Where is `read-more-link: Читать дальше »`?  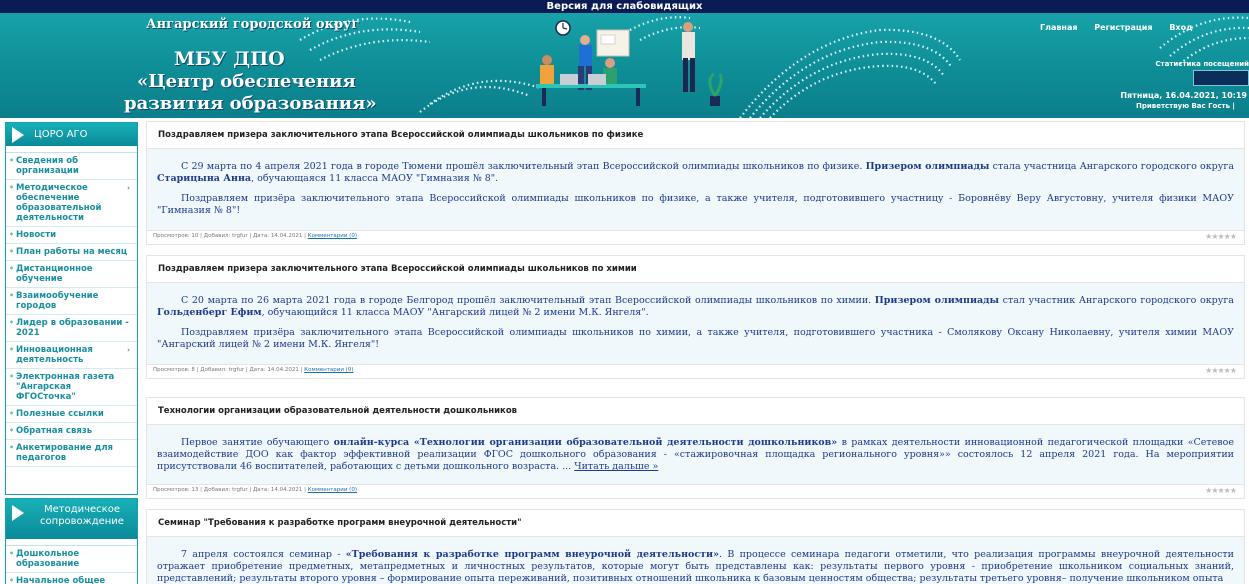 read-more-link: Читать дальше » is located at coordinates (616, 466).